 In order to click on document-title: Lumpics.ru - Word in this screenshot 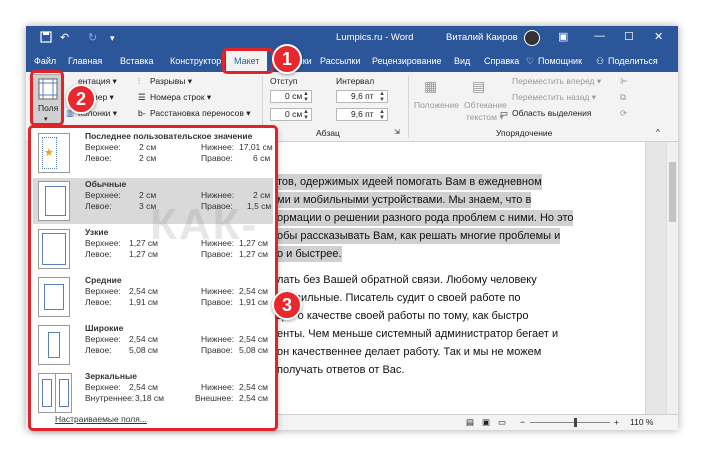, I will do `click(375, 37)`.